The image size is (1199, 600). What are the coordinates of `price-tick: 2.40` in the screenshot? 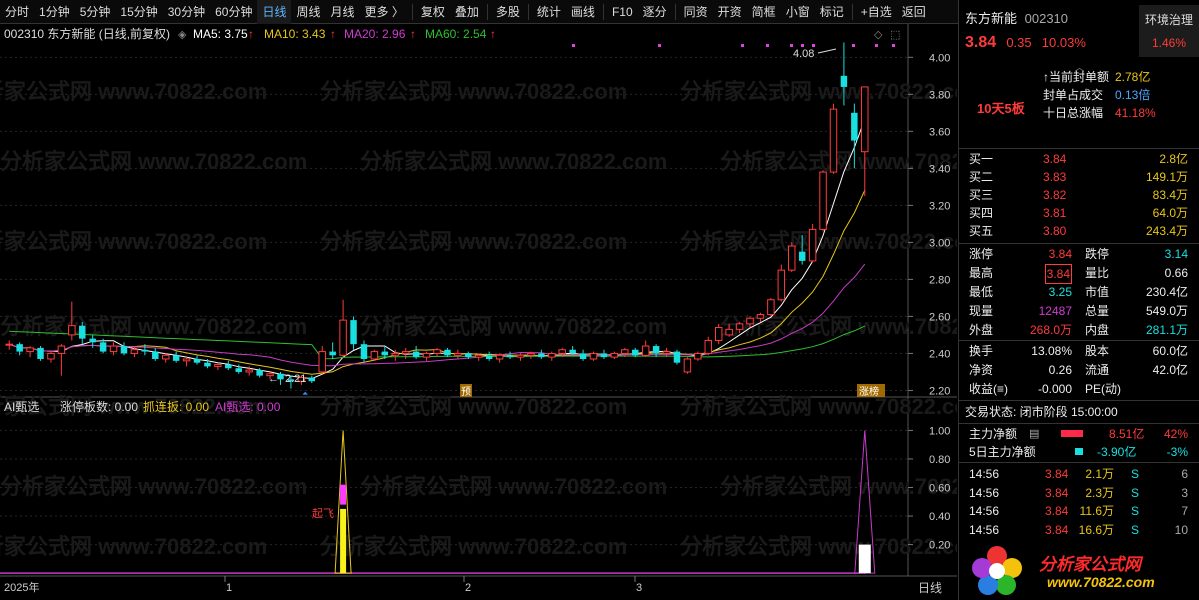 It's located at (939, 354).